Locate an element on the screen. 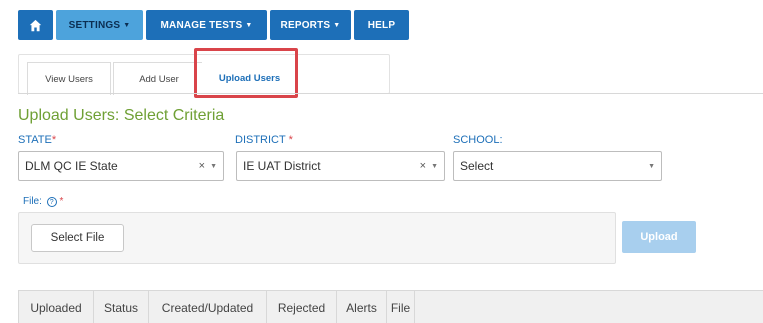  col-alerts: Alerts is located at coordinates (362, 307).